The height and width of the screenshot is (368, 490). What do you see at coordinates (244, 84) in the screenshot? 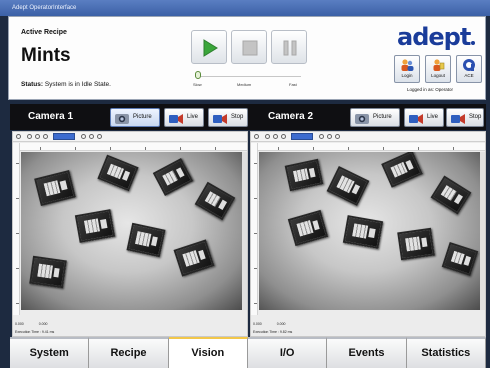
I see `speed-medium-label: Medium` at bounding box center [244, 84].